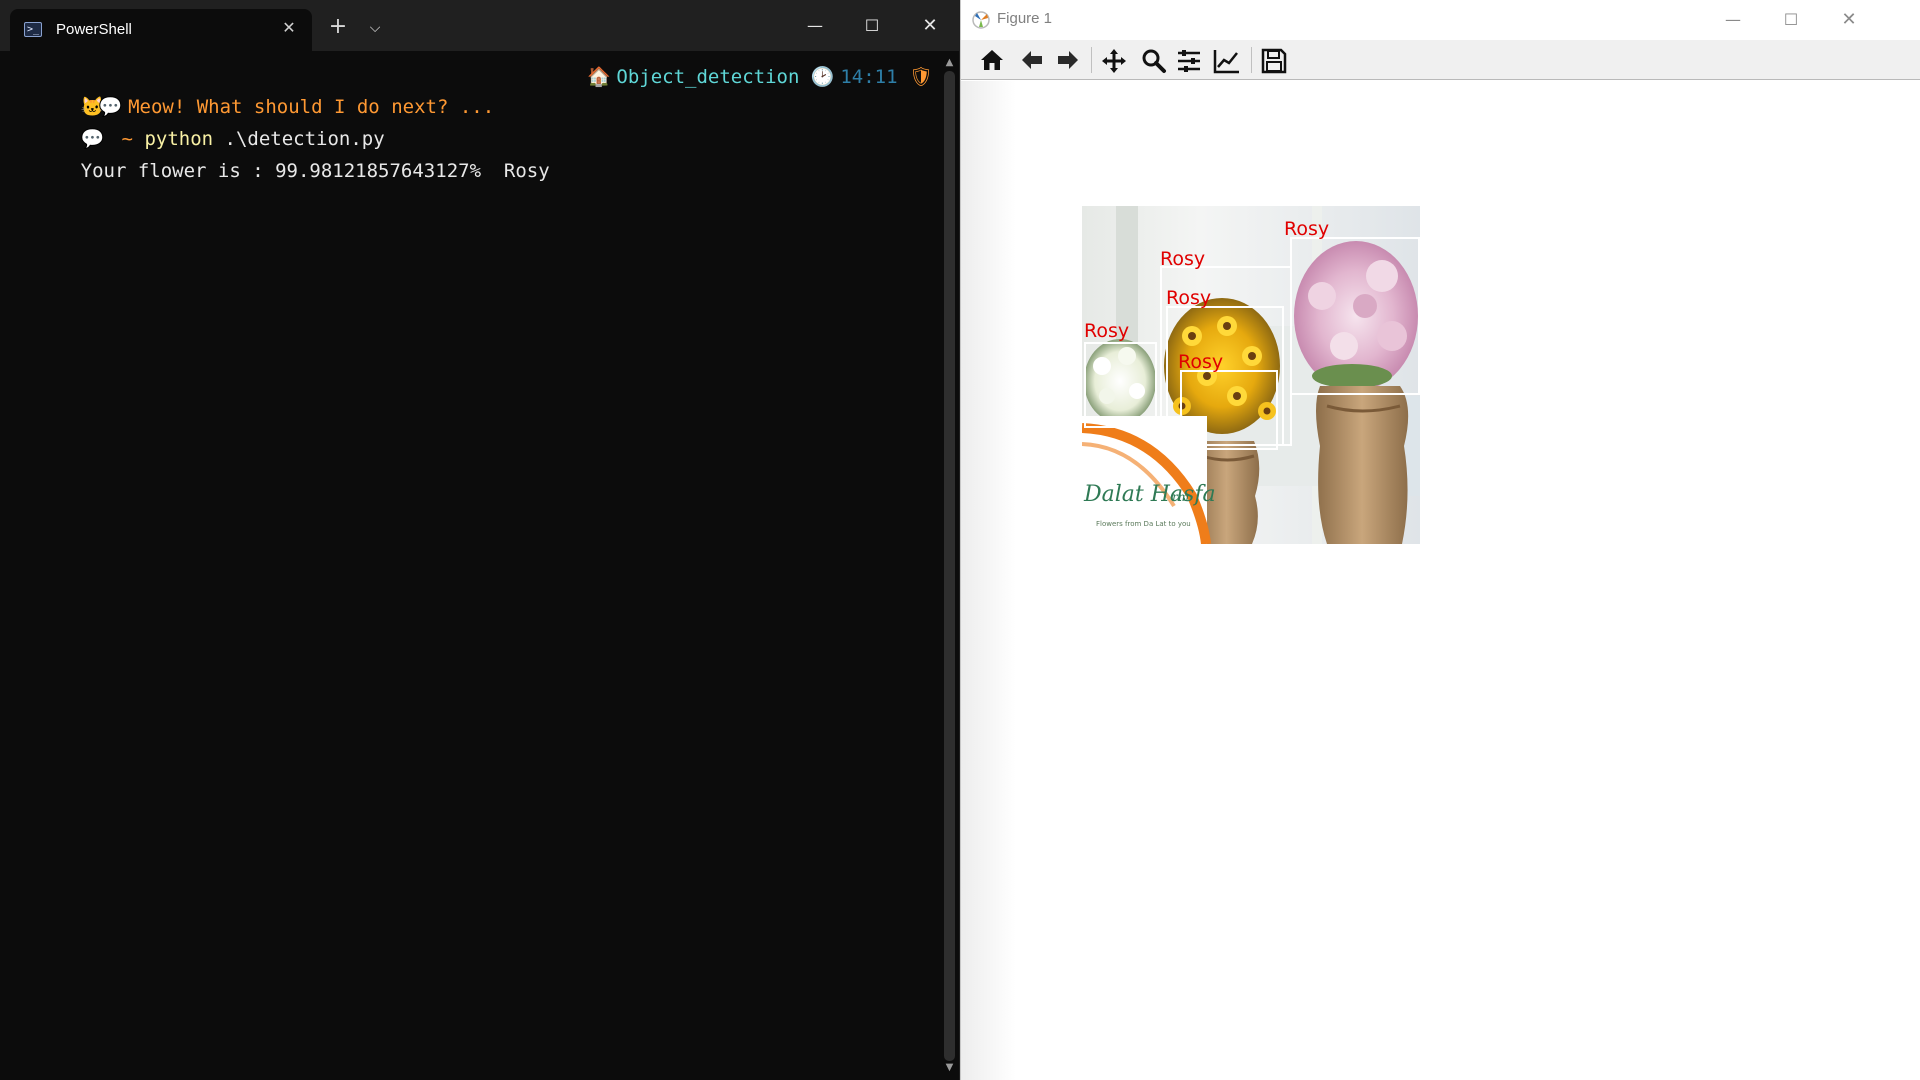 Image resolution: width=1920 pixels, height=1080 pixels. Describe the element at coordinates (281, 154) in the screenshot. I see `output-line: Your flower is : 99.98121857643127% Rosy` at that location.